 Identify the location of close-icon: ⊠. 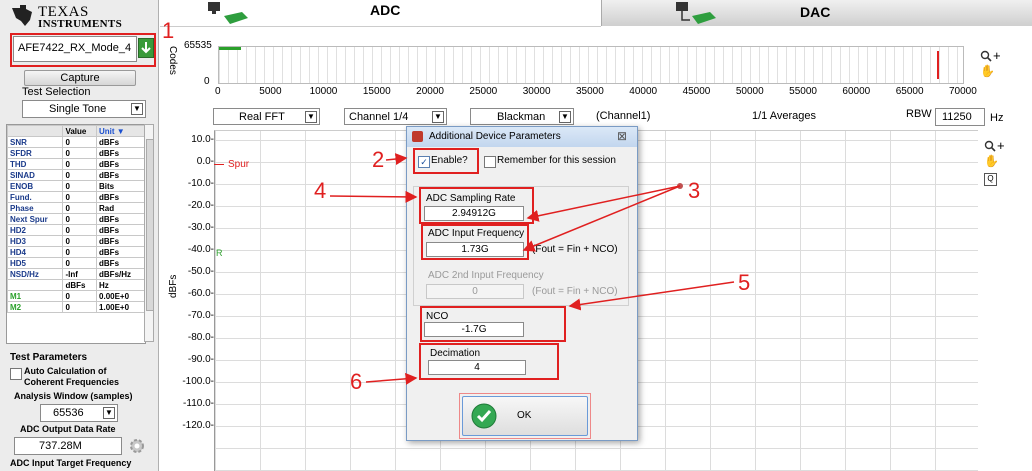
(622, 136).